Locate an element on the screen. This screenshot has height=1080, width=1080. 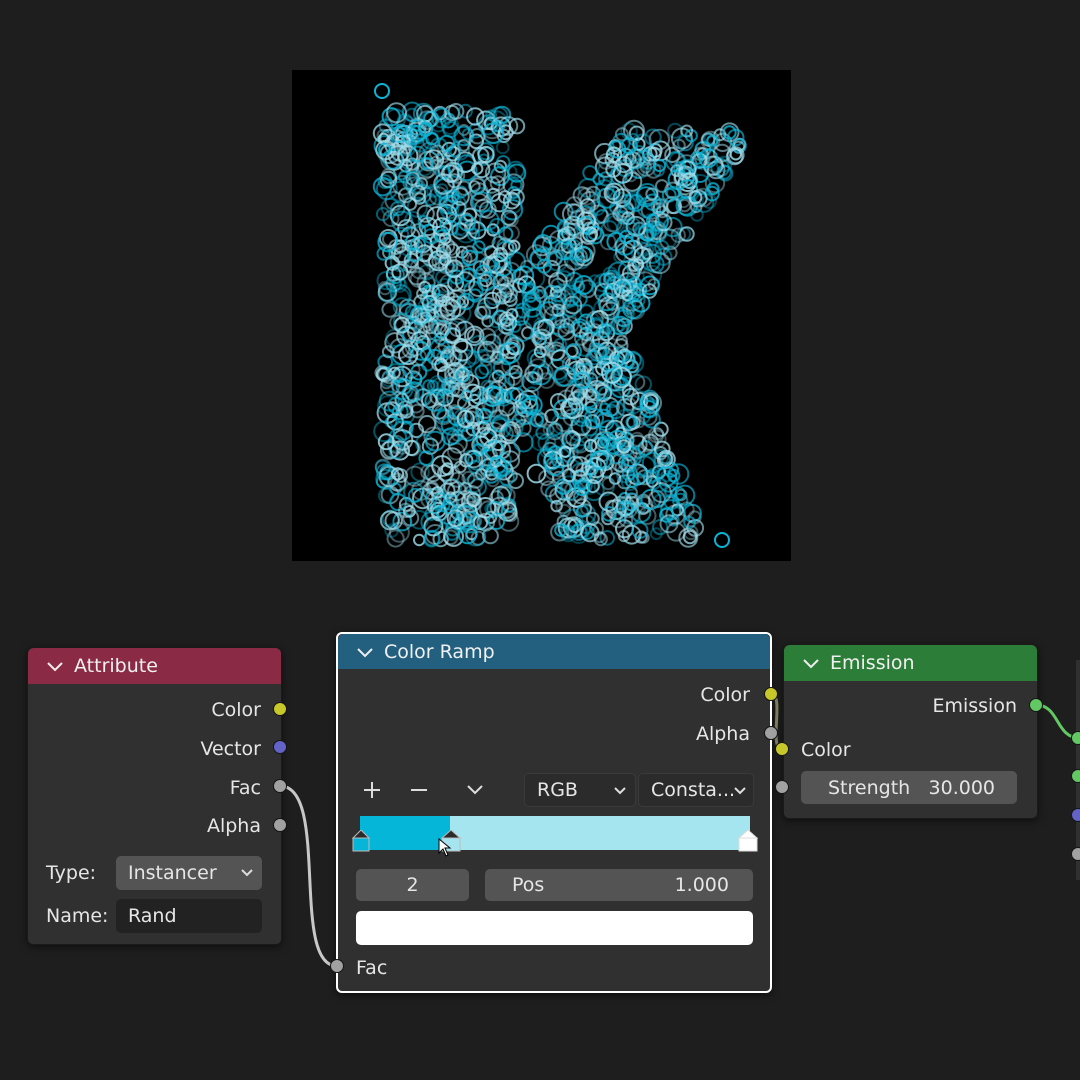
socket-ramp-alpha-out is located at coordinates (771, 733).